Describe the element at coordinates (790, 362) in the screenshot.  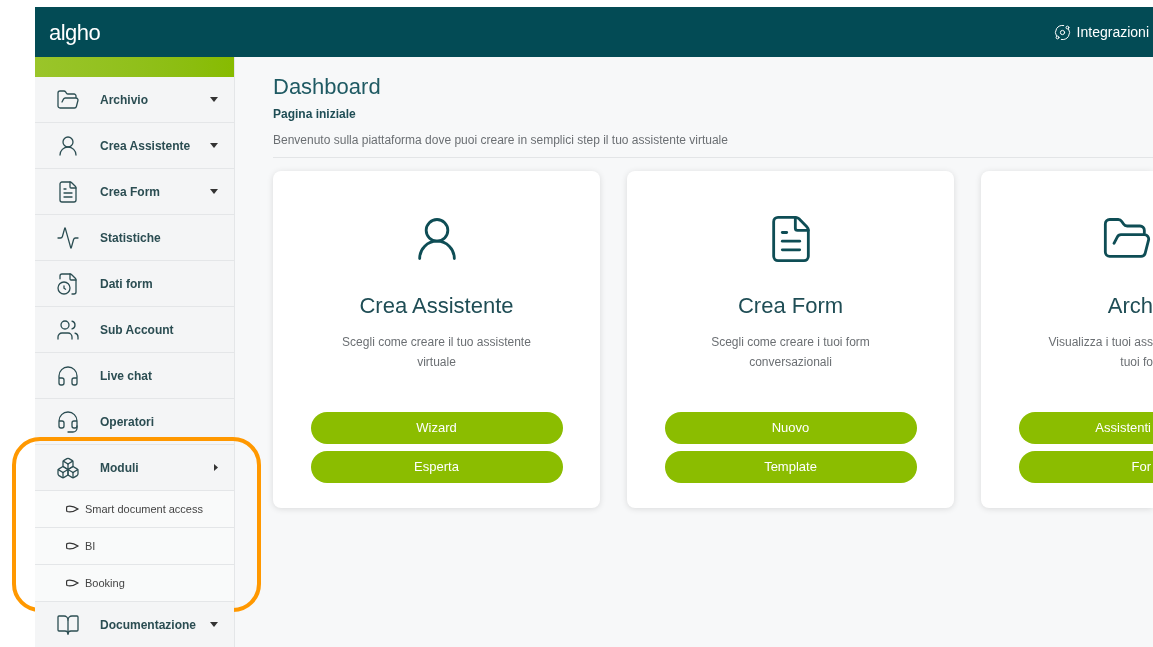
I see `card-description: conversazionali` at that location.